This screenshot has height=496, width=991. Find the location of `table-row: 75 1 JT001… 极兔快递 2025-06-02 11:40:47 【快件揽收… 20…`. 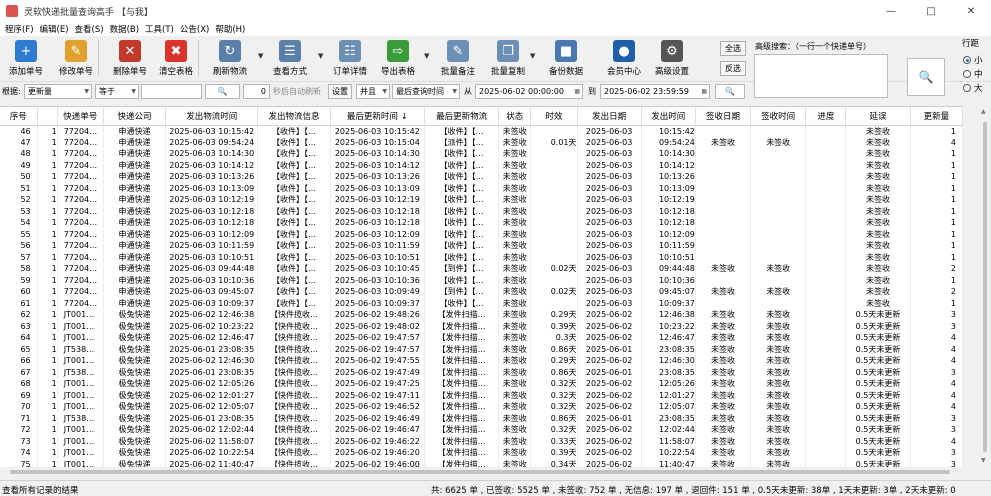

table-row: 75 1 JT001… 极兔快递 2025-06-02 11:40:47 【快件揽收… 20… is located at coordinates (481, 462).